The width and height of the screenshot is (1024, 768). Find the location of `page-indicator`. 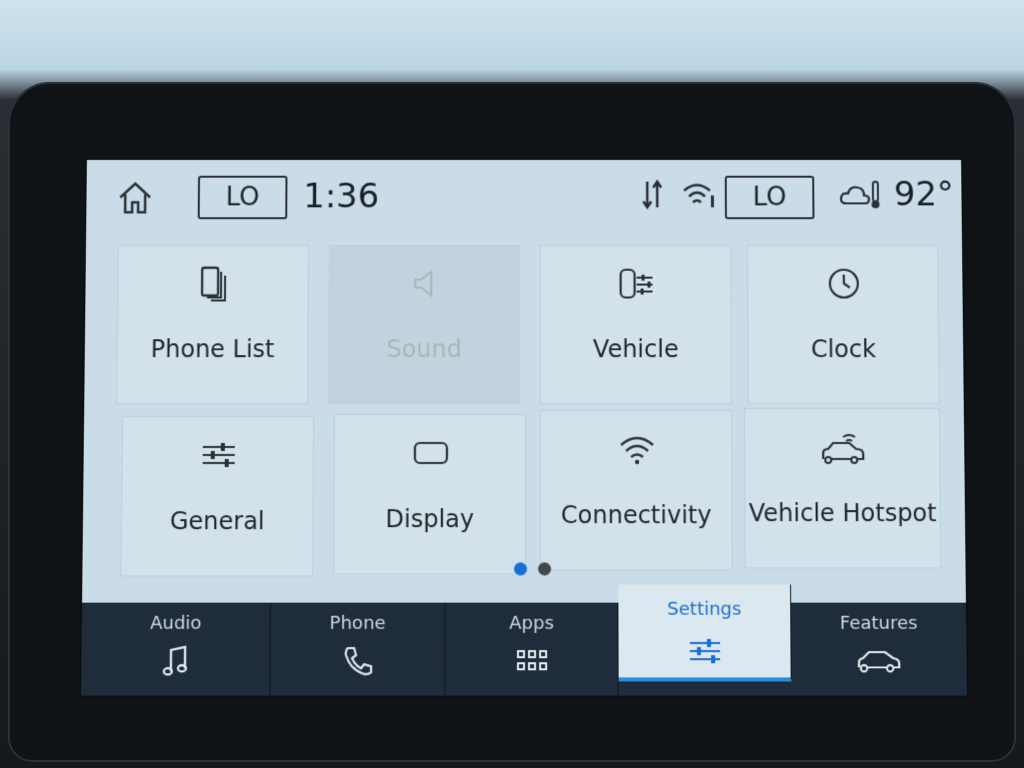

page-indicator is located at coordinates (532, 569).